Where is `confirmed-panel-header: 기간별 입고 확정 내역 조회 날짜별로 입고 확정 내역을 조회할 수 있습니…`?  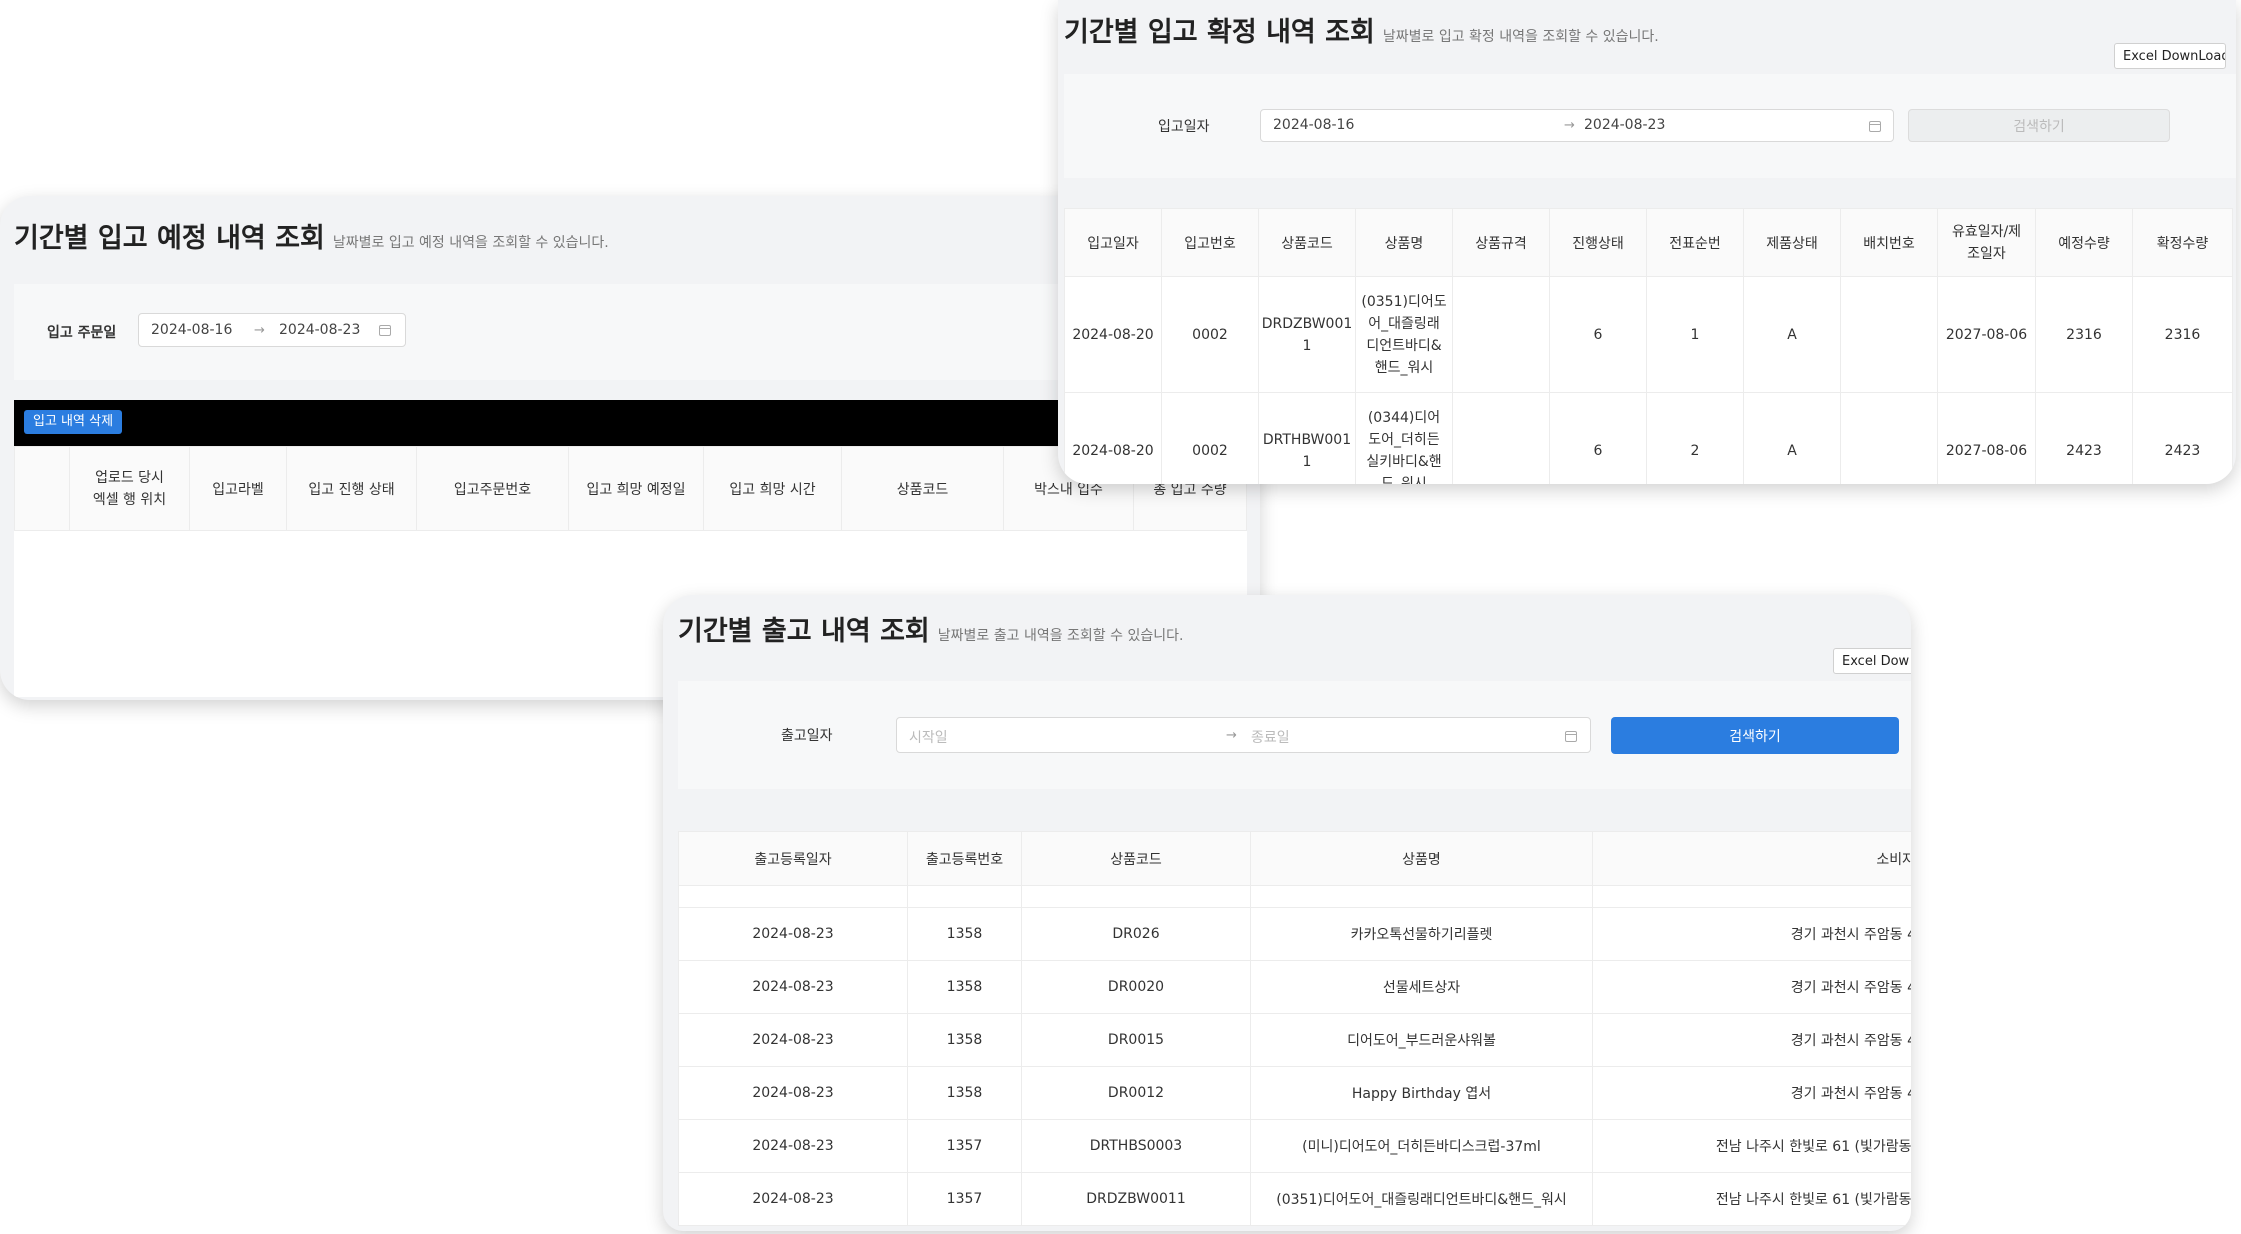
confirmed-panel-header: 기간별 입고 확정 내역 조회 날짜별로 입고 확정 내역을 조회할 수 있습니… is located at coordinates (1361, 29).